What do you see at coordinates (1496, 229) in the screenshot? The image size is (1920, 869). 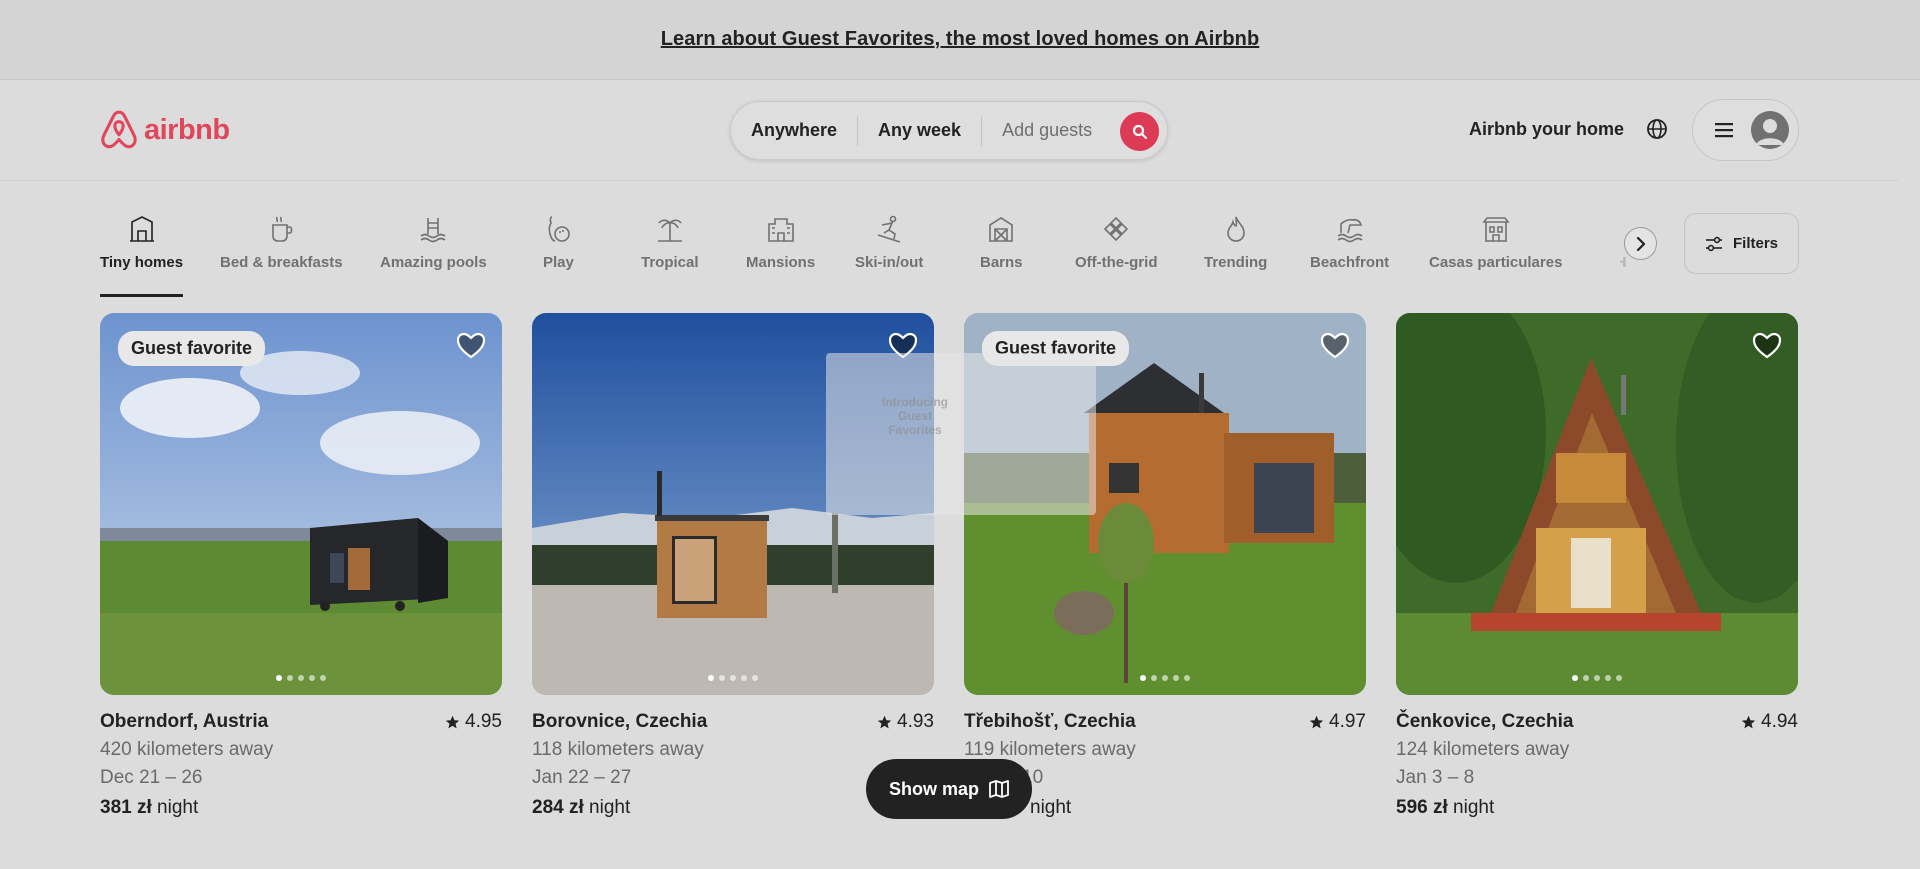 I see `casa-icon` at bounding box center [1496, 229].